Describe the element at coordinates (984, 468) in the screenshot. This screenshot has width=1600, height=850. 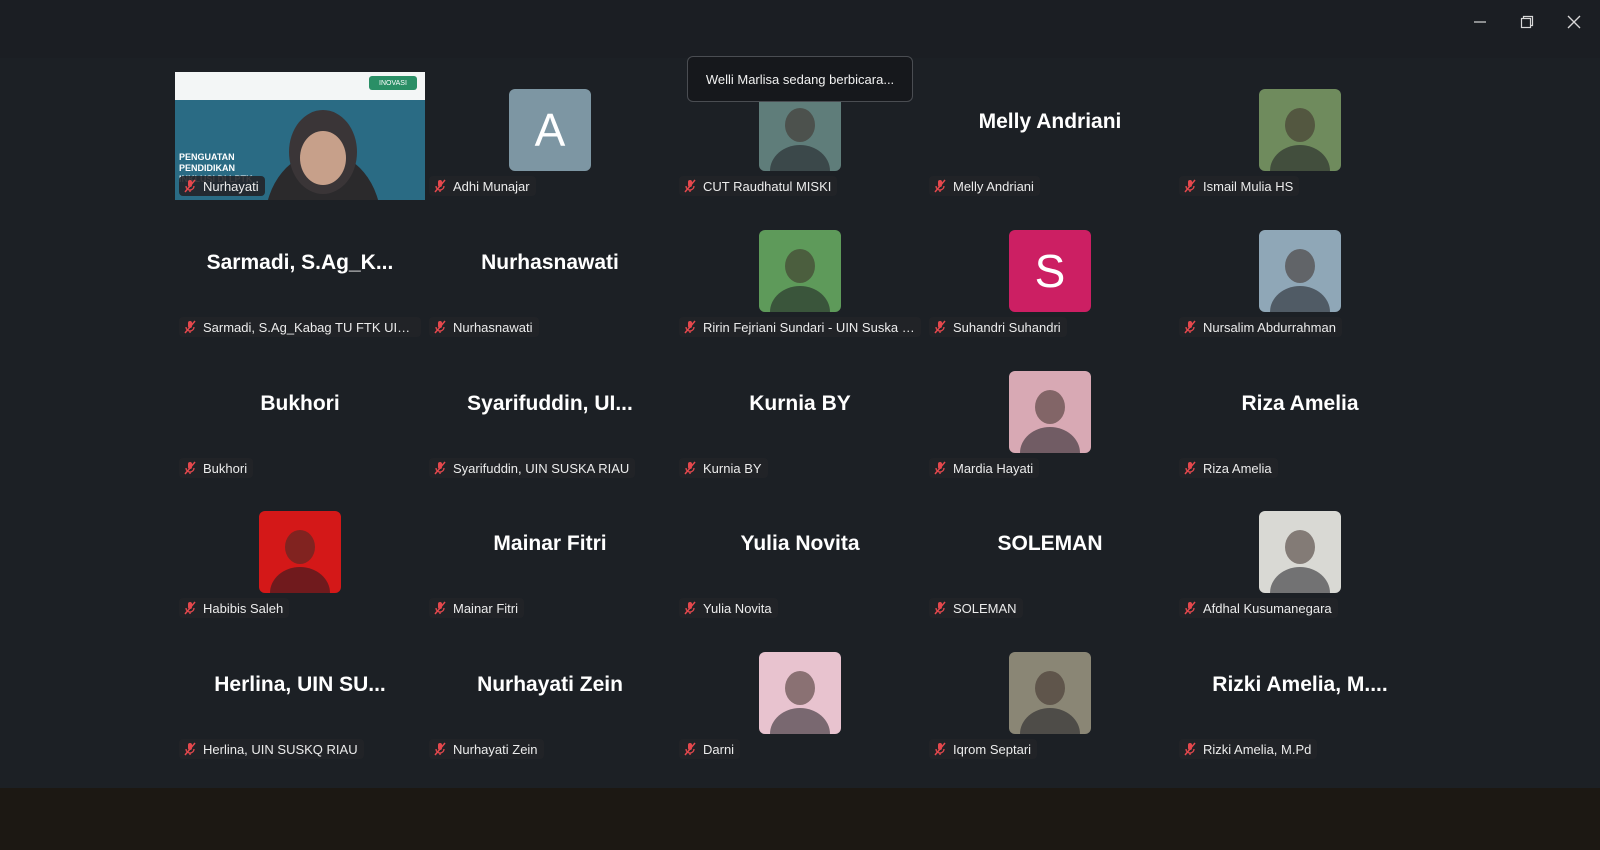
I see `participant-nameplate: Mardia Hayati` at that location.